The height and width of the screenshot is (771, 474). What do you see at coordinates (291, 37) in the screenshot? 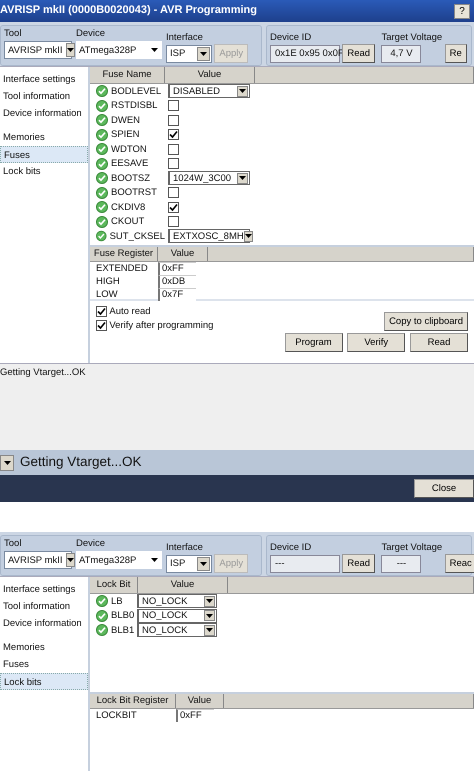
I see `field-label: Device ID` at bounding box center [291, 37].